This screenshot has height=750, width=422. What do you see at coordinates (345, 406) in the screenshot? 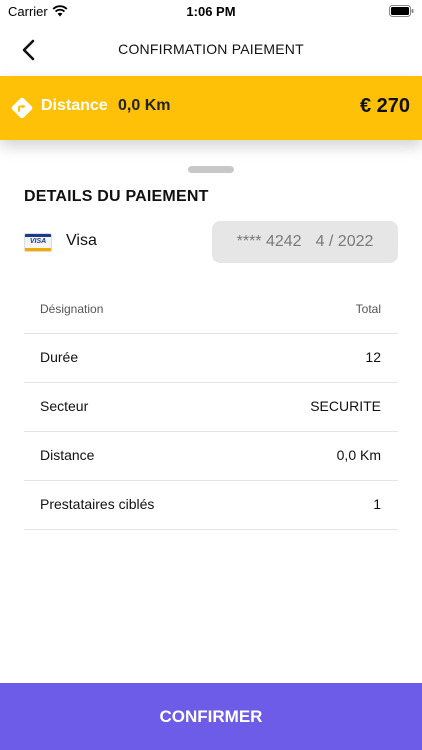
I see `row-value: SECURITE` at bounding box center [345, 406].